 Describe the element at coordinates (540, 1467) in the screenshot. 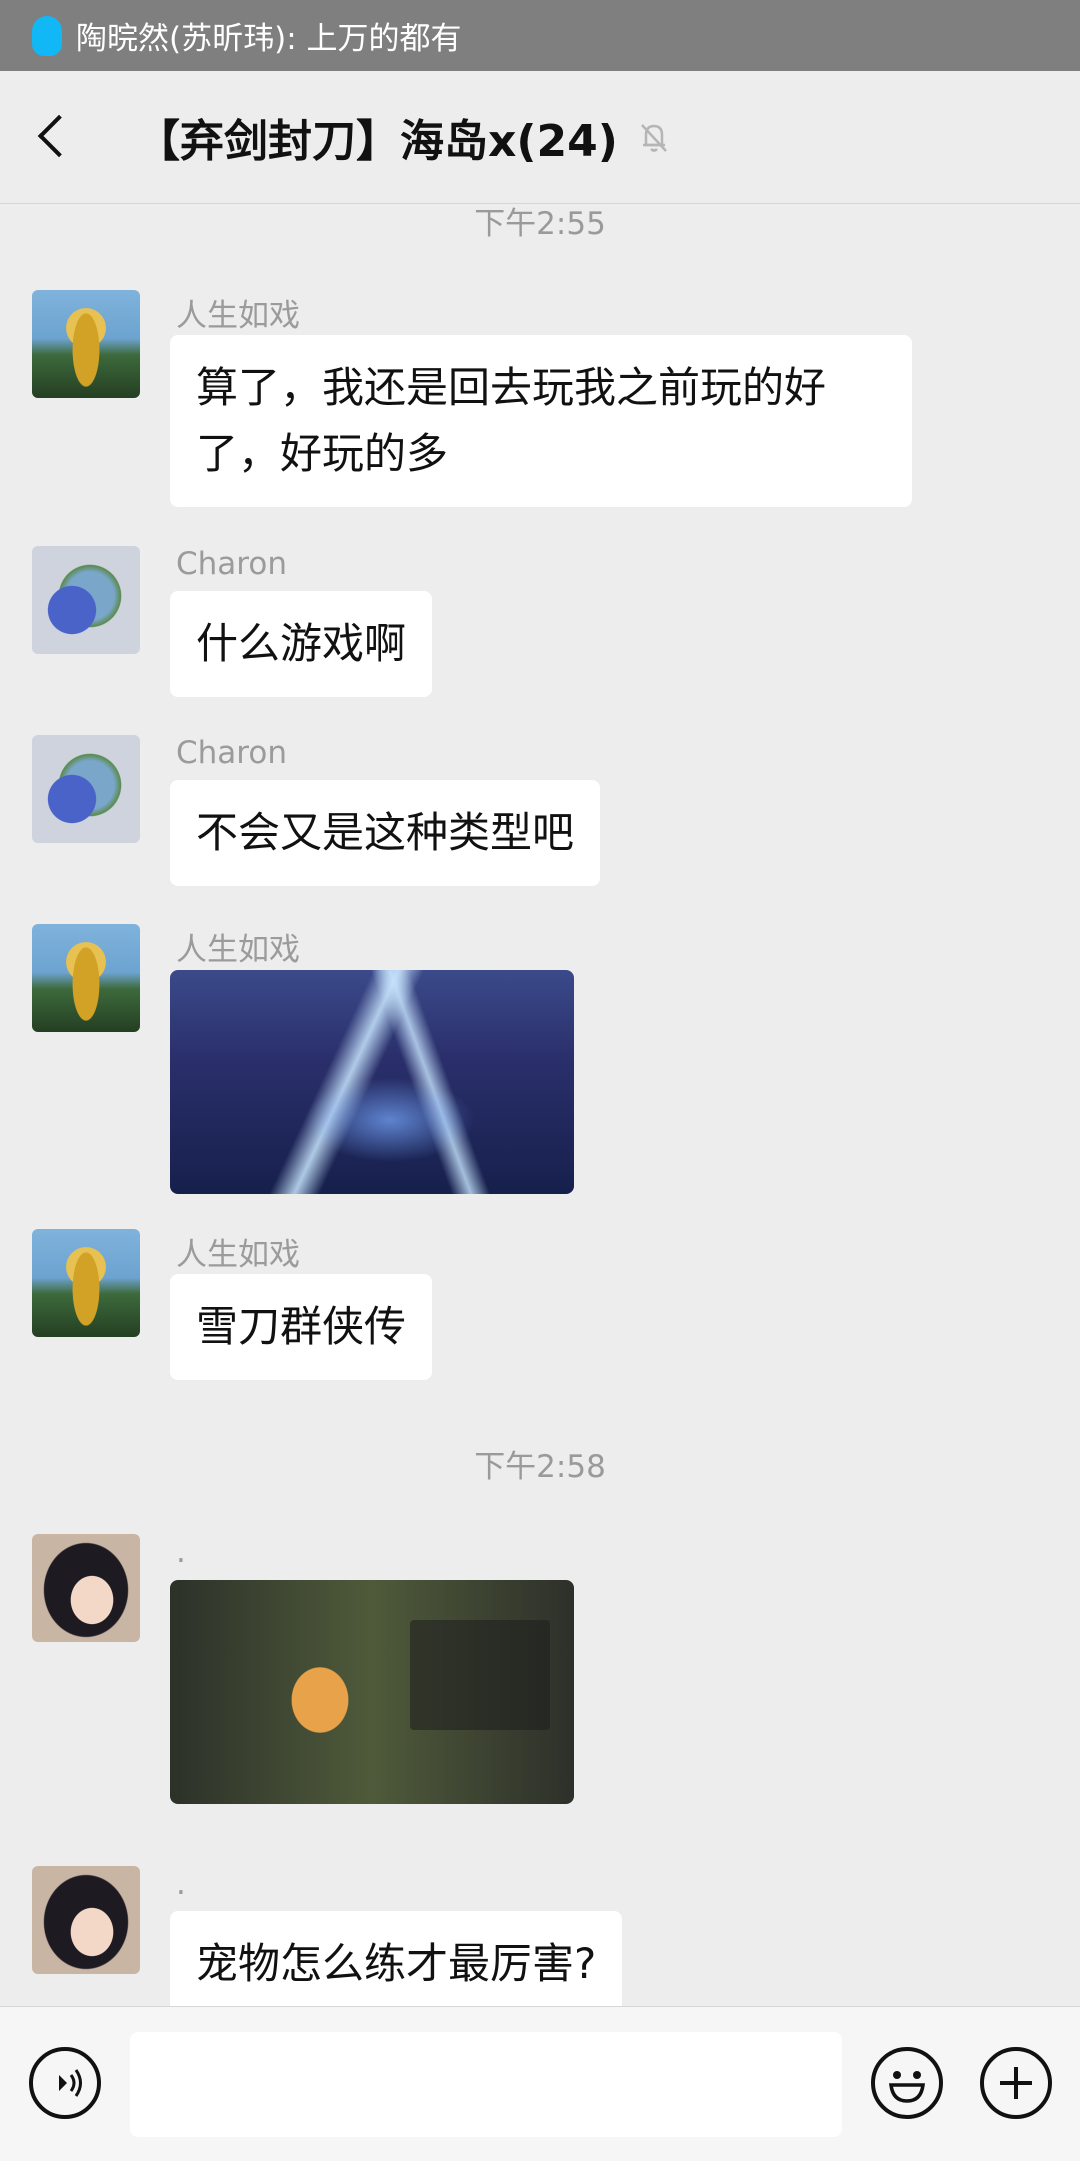

I see `timestamp: 下午2:58` at that location.